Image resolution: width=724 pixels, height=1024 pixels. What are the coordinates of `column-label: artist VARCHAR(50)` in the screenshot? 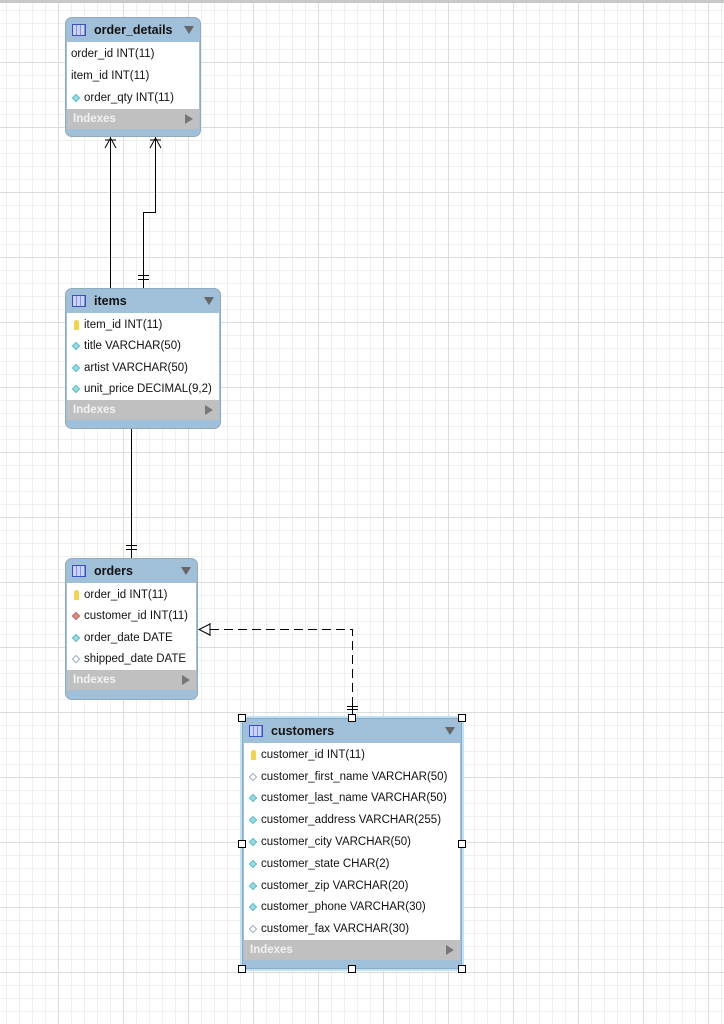 It's located at (136, 367).